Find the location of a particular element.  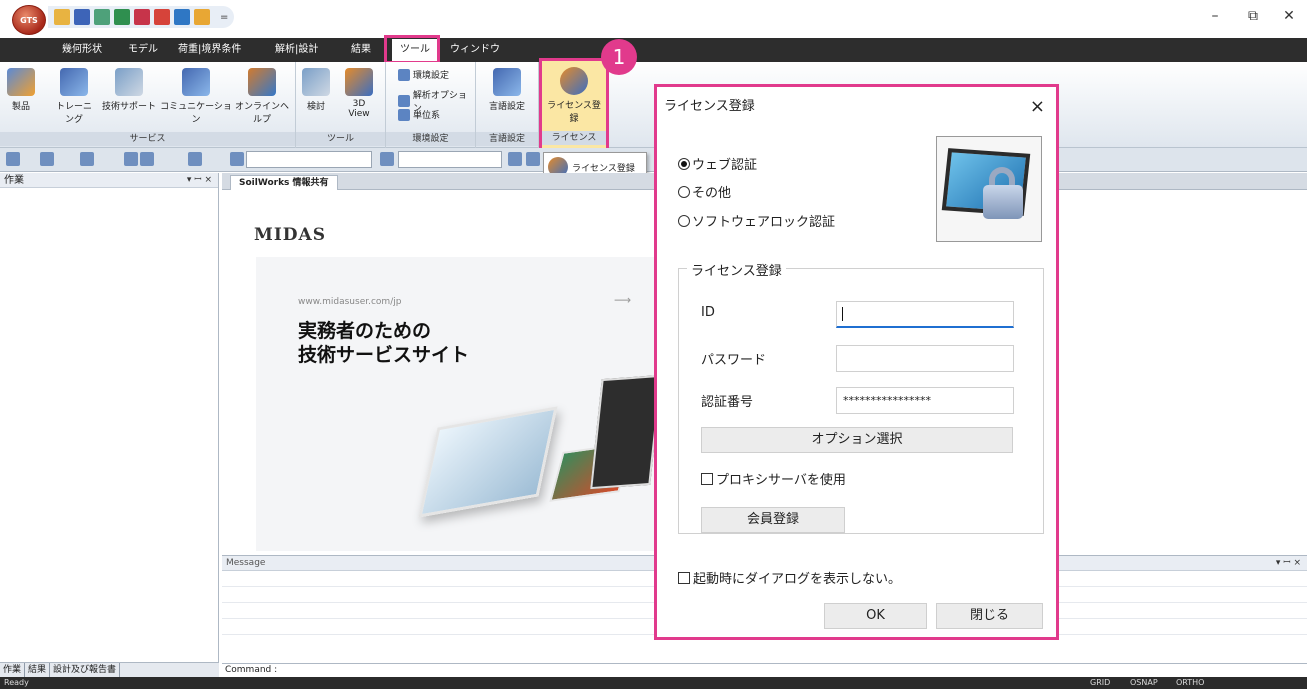

ribbon-group-license: ライセンス登録 ライセンス is located at coordinates (574, 105).